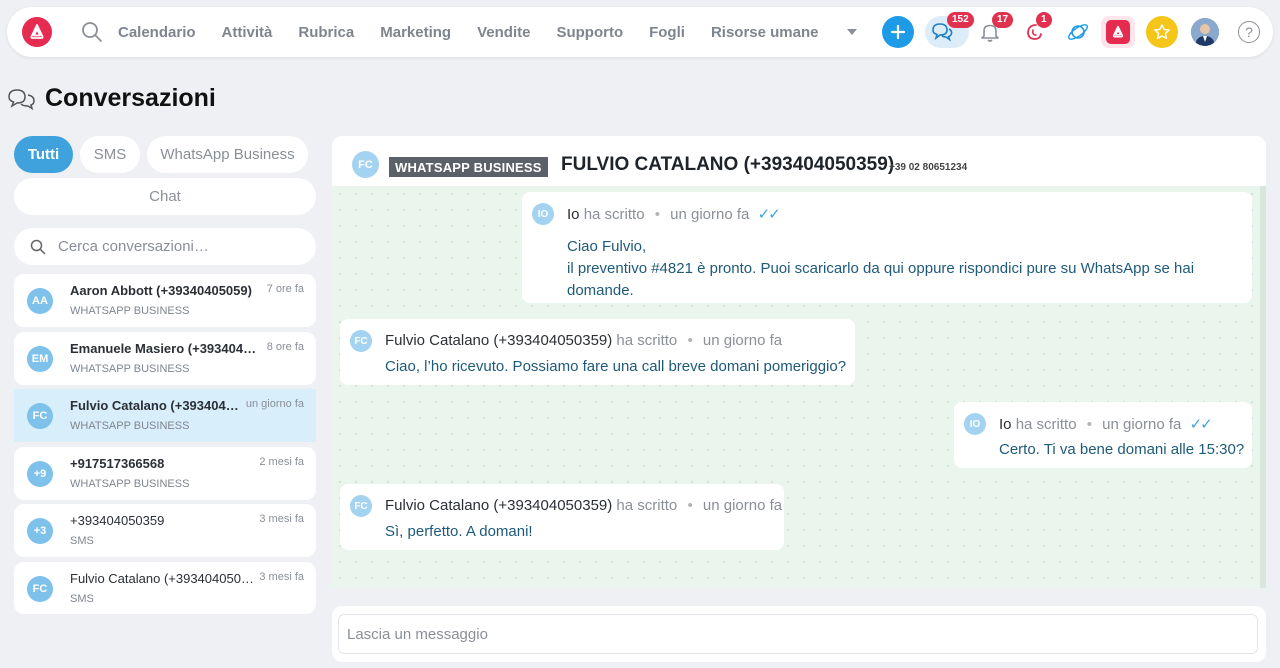  What do you see at coordinates (326, 32) in the screenshot?
I see `nav-rubrica: Rubrica` at bounding box center [326, 32].